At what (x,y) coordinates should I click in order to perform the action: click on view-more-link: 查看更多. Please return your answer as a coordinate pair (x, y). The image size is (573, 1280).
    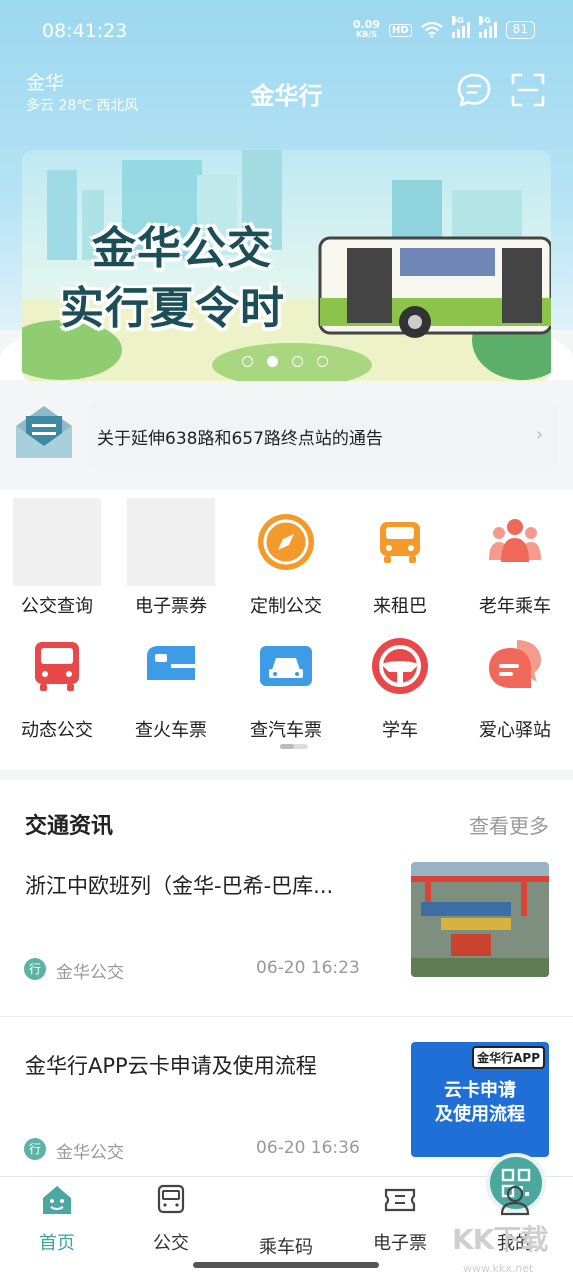
    Looking at the image, I should click on (509, 824).